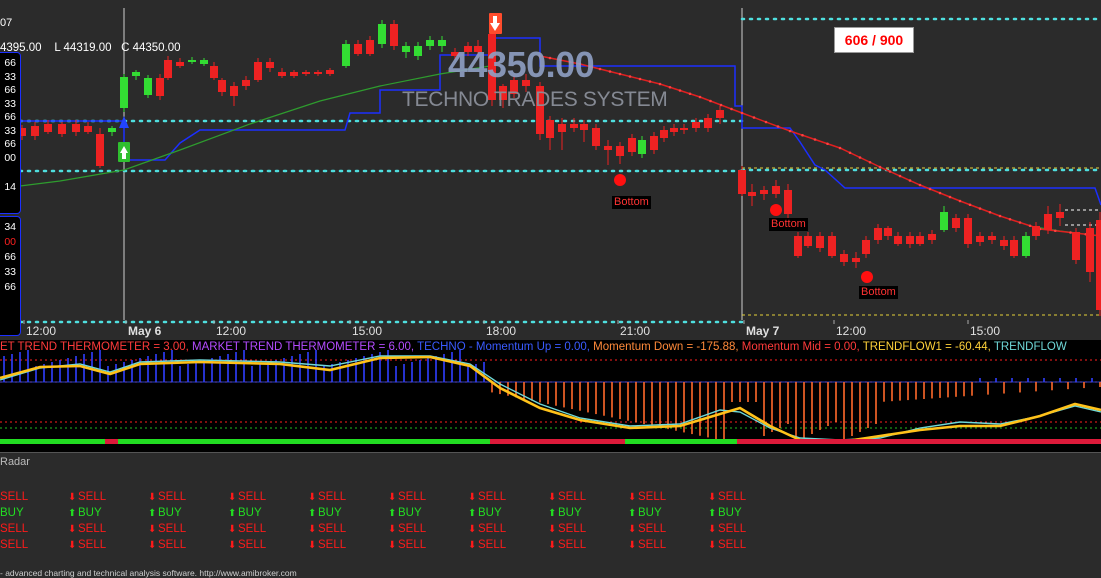 This screenshot has height=578, width=1101. I want to click on indicator-title-part: ET TREND THERMOMETER = 3.00,, so click(96, 347).